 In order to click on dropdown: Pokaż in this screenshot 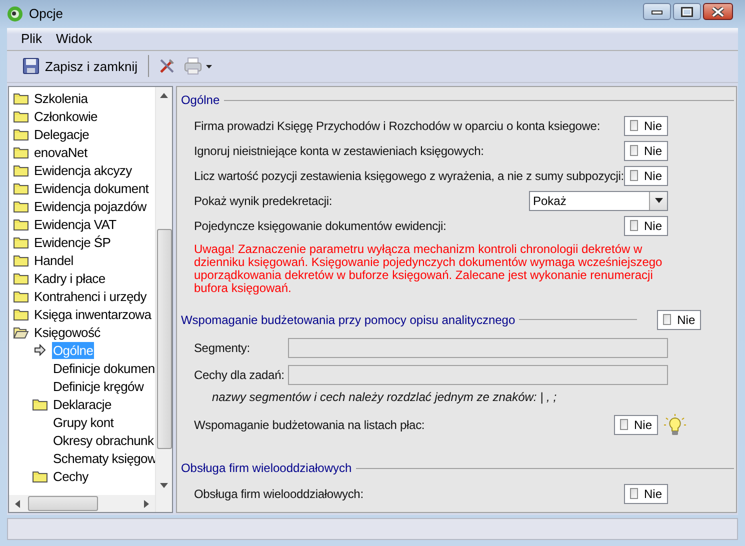, I will do `click(598, 200)`.